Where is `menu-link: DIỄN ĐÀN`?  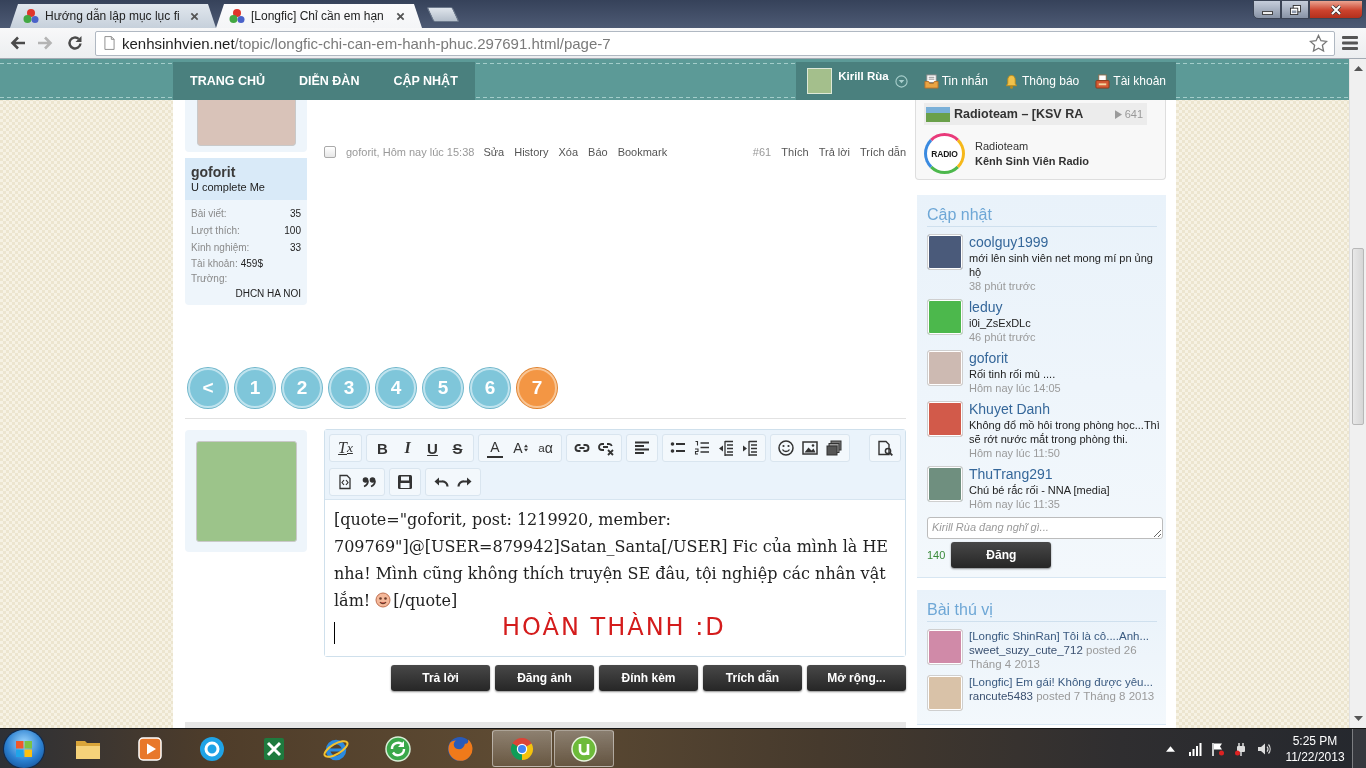
menu-link: DIỄN ĐÀN is located at coordinates (329, 81).